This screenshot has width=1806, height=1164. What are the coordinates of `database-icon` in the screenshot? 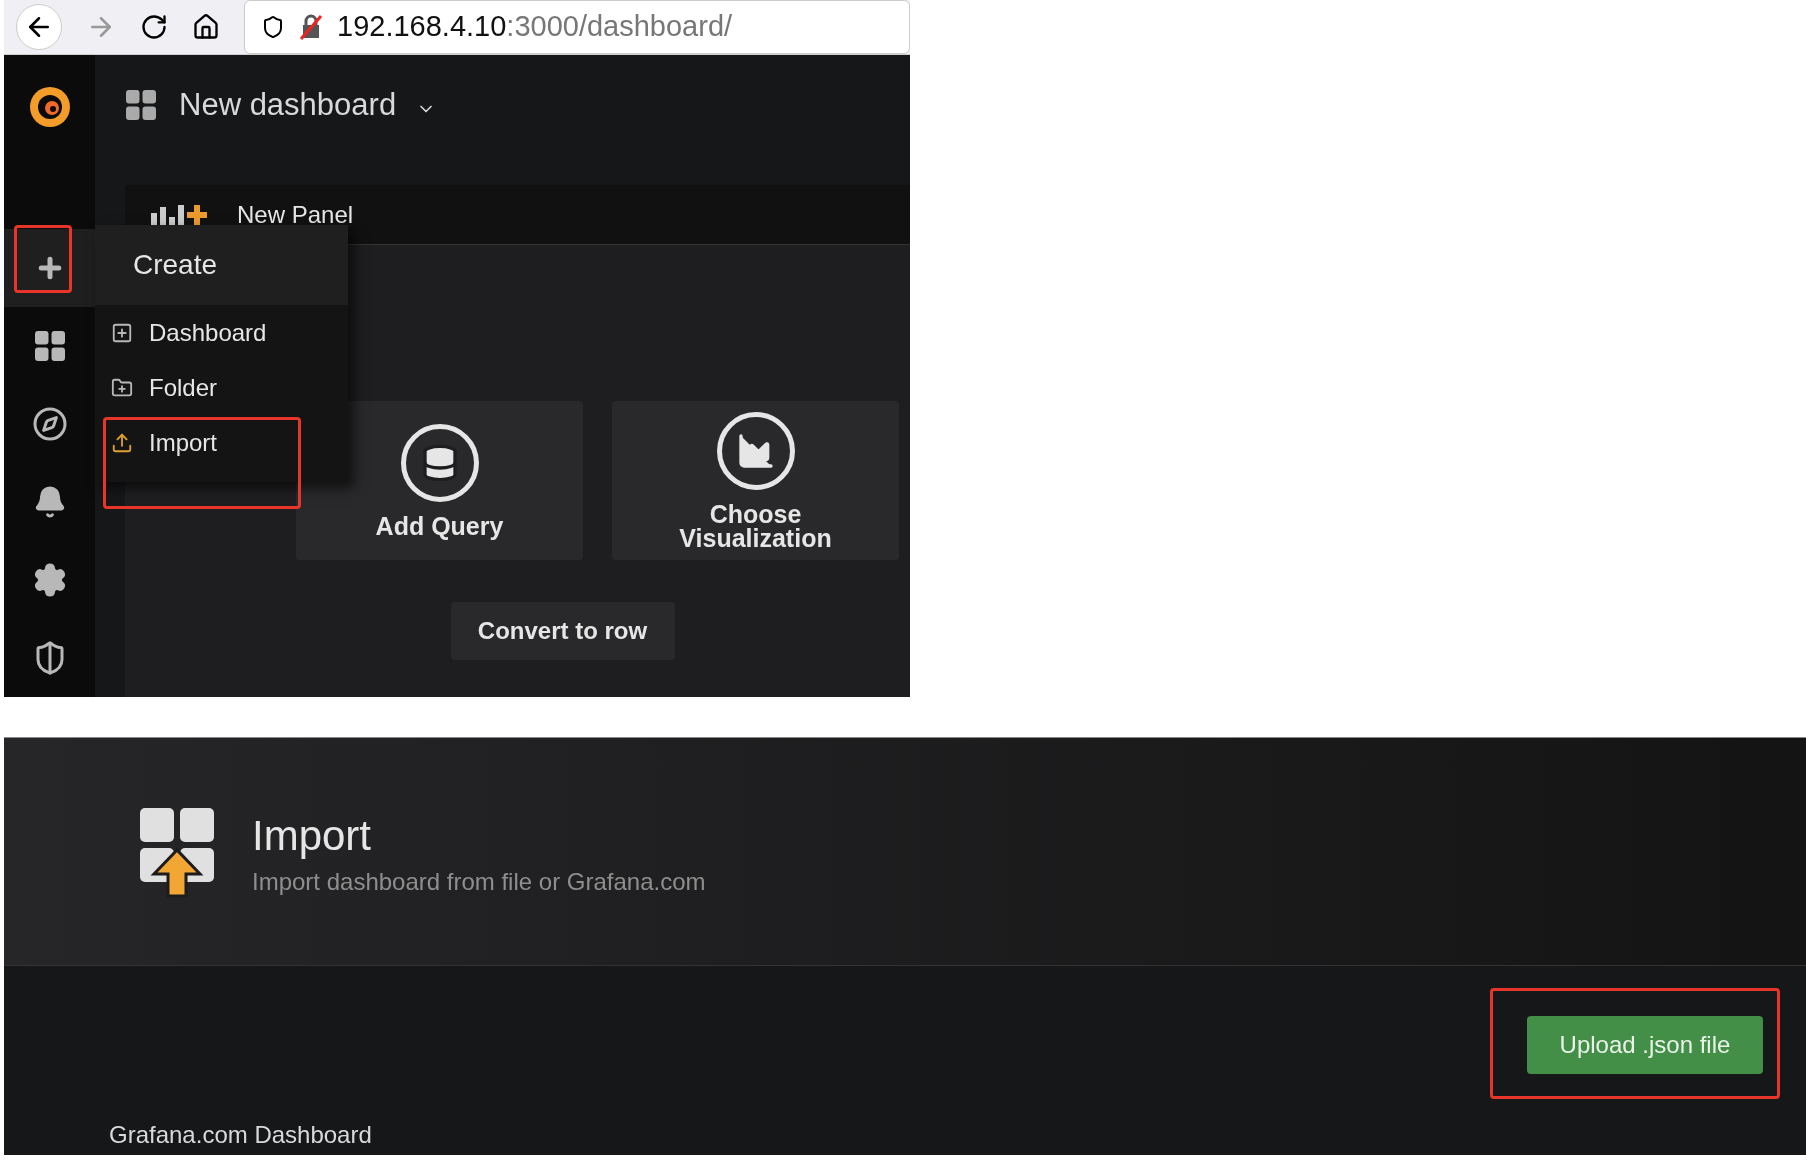 It's located at (439, 462).